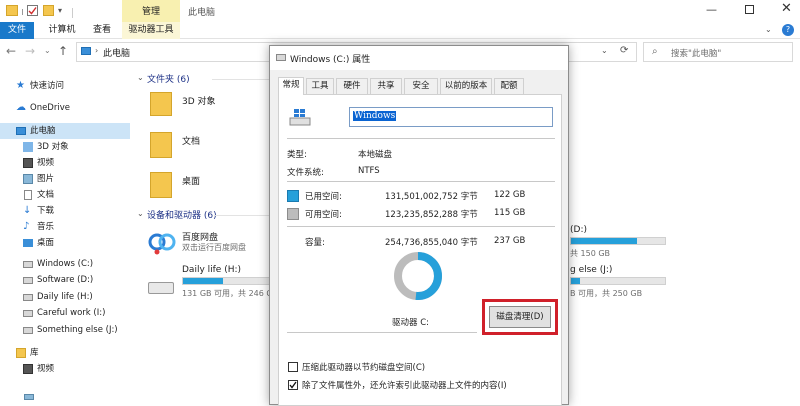  Describe the element at coordinates (66, 147) in the screenshot. I see `sidebar-item-3d-objects: 3D 对象` at that location.